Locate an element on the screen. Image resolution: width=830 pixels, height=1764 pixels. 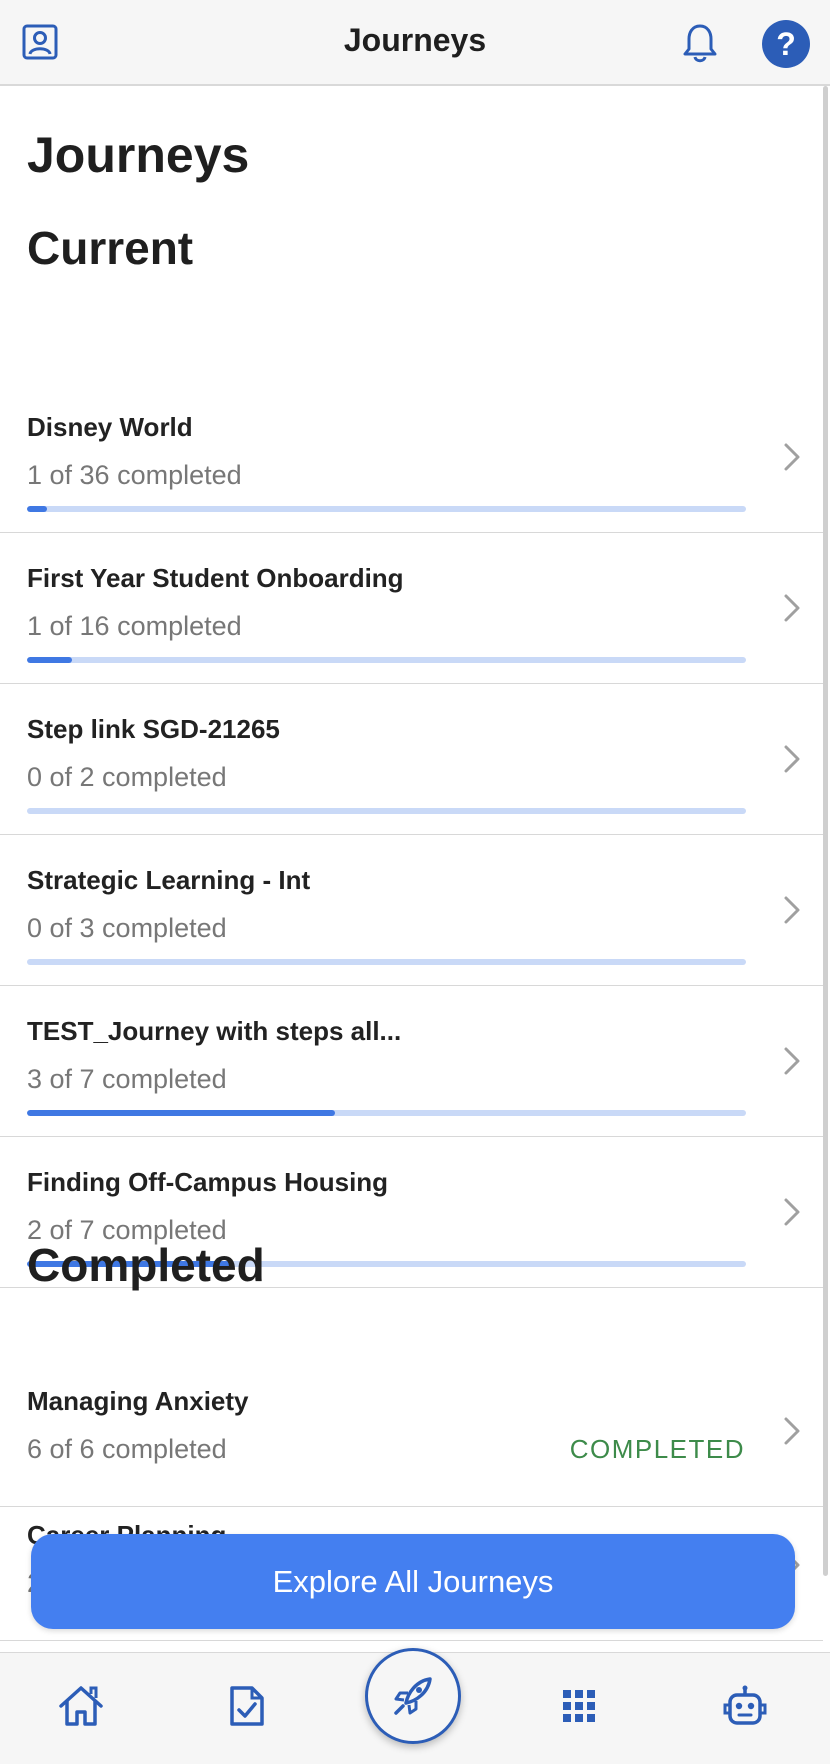
help-icon: ? is located at coordinates (786, 44).